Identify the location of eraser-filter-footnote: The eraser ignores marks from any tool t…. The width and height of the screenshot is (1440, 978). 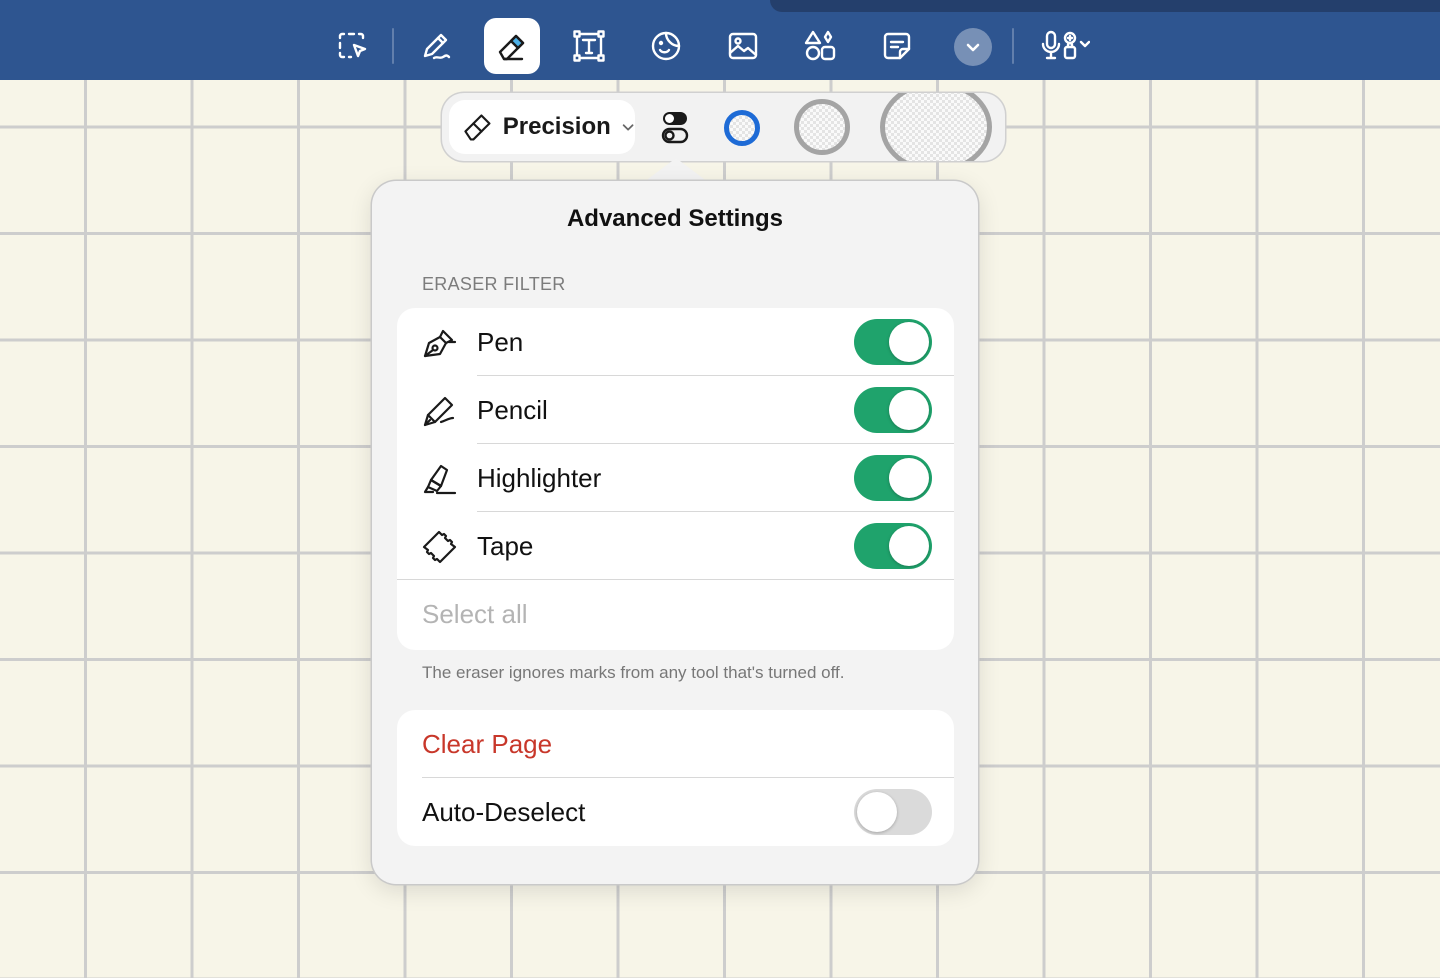
(633, 672).